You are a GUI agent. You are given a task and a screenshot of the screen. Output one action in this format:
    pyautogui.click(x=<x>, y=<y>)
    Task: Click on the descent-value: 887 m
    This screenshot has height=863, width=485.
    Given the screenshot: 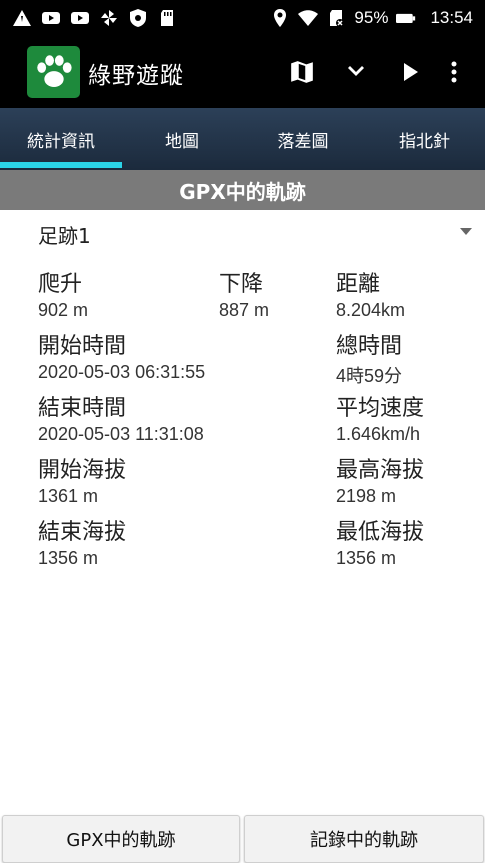 What is the action you would take?
    pyautogui.click(x=244, y=310)
    